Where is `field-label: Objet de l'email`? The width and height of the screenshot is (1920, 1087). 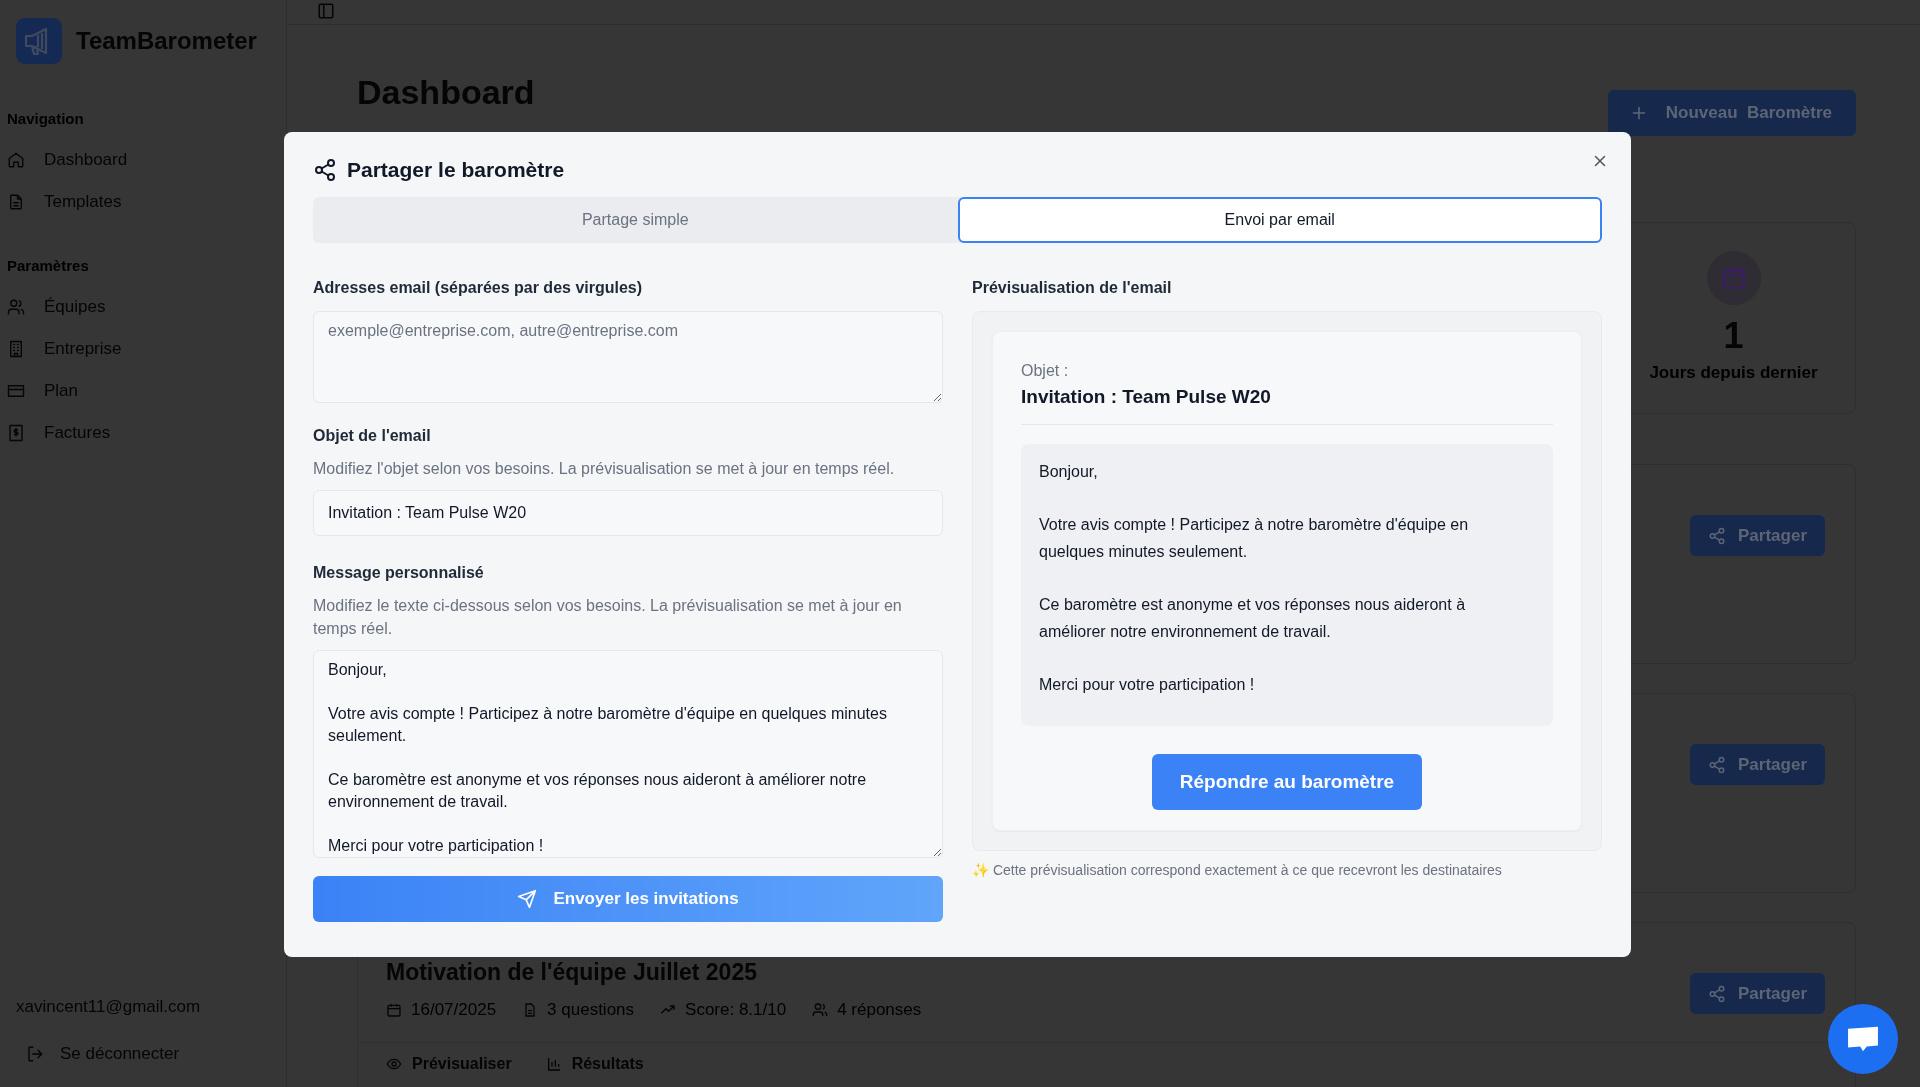 field-label: Objet de l'email is located at coordinates (372, 436).